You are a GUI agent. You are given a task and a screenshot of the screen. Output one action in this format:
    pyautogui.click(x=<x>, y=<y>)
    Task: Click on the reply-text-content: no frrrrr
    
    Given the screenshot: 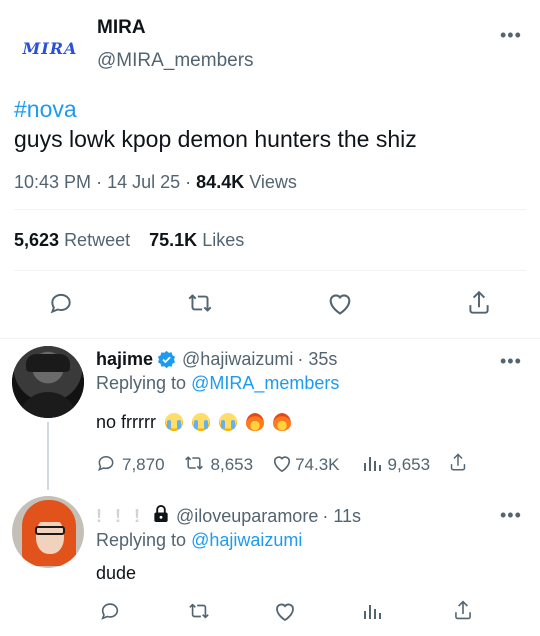 What is the action you would take?
    pyautogui.click(x=126, y=422)
    